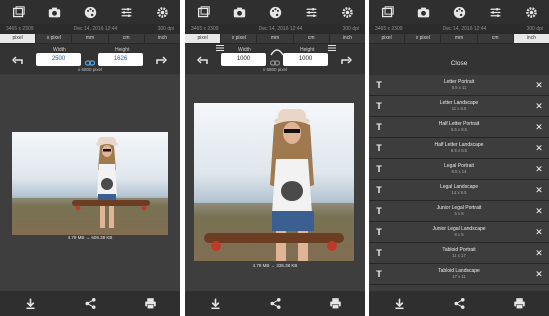 The height and width of the screenshot is (316, 549). What do you see at coordinates (58, 59) in the screenshot?
I see `width-field: 2500` at bounding box center [58, 59].